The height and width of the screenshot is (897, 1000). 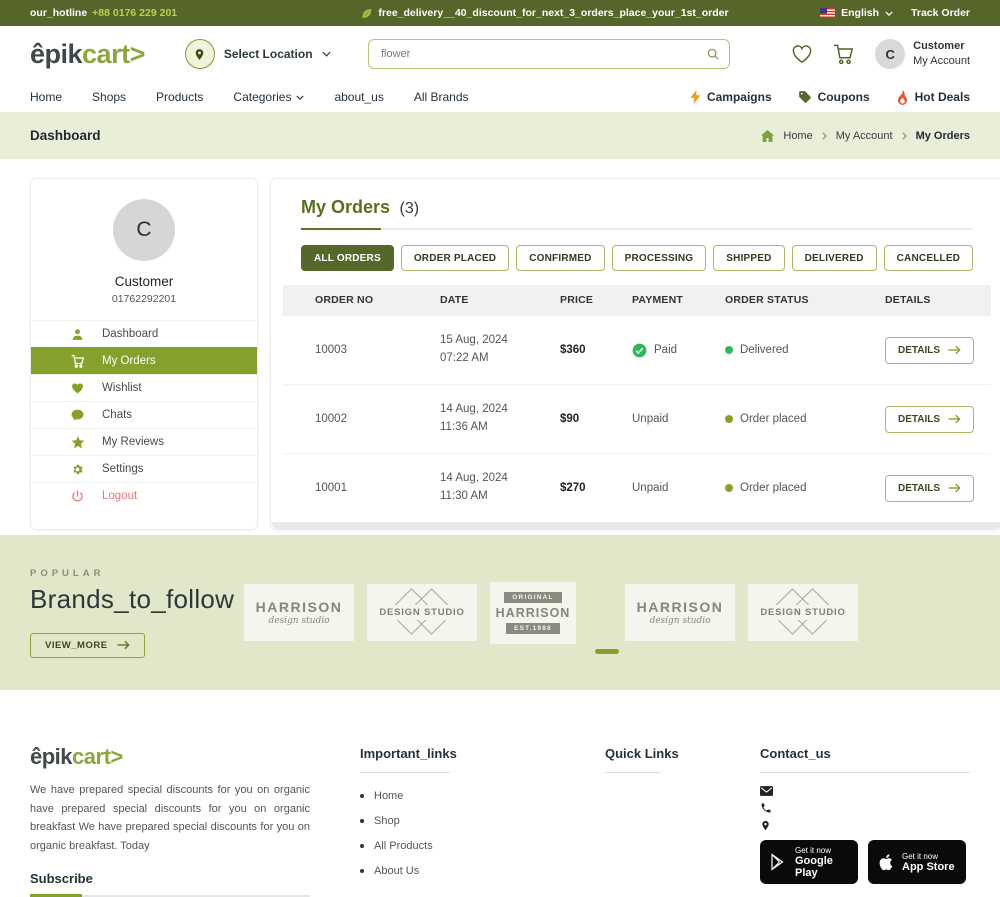 I want to click on breadcrumb-home: Home, so click(x=797, y=136).